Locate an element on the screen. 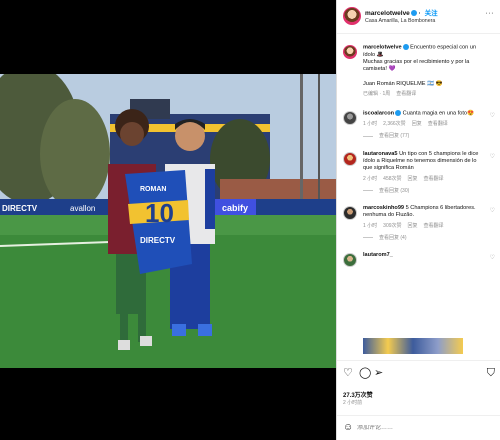 This screenshot has height=440, width=500. comment-composer: ☺ is located at coordinates (418, 427).